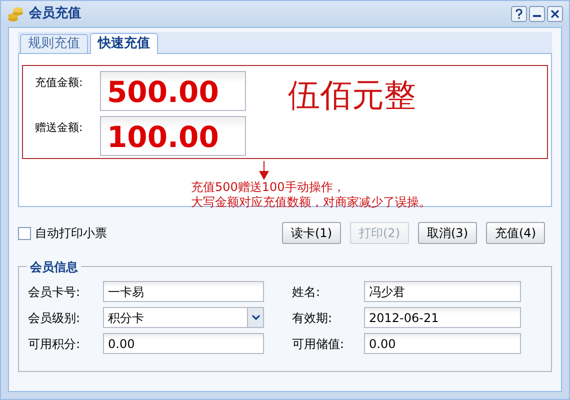  I want to click on tab: 规则充值, so click(54, 43).